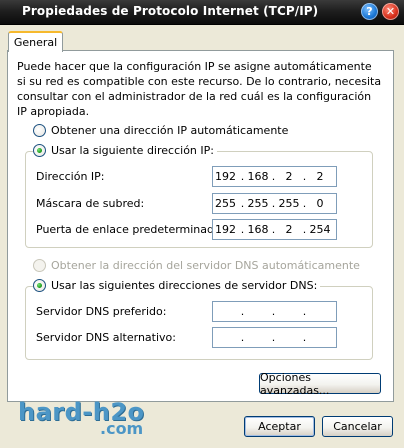 The height and width of the screenshot is (448, 404). What do you see at coordinates (274, 311) in the screenshot?
I see `dns-preferred-input: . . .` at bounding box center [274, 311].